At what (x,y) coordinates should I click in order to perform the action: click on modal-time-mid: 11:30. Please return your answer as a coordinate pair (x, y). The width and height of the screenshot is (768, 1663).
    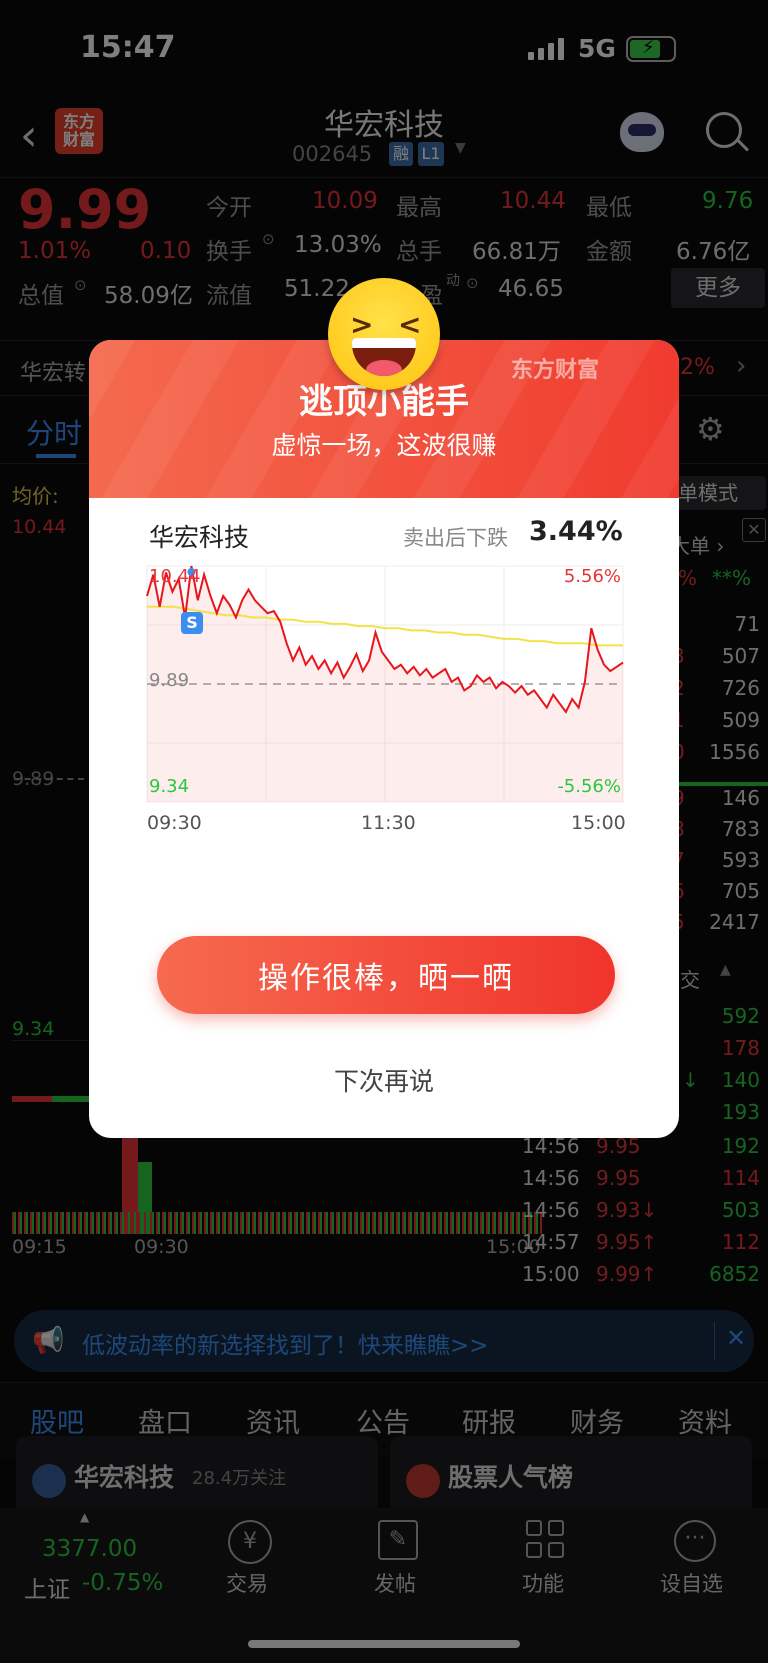
    Looking at the image, I should click on (388, 823).